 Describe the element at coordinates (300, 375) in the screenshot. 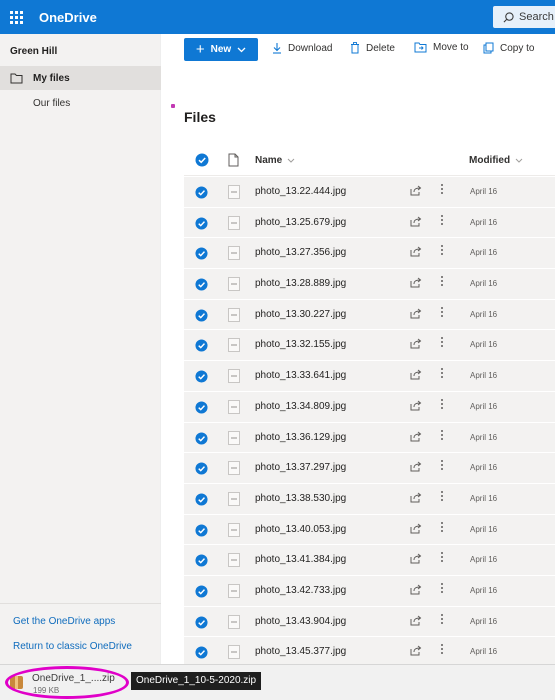

I see `file-name: photo_13.33.641.jpg` at that location.